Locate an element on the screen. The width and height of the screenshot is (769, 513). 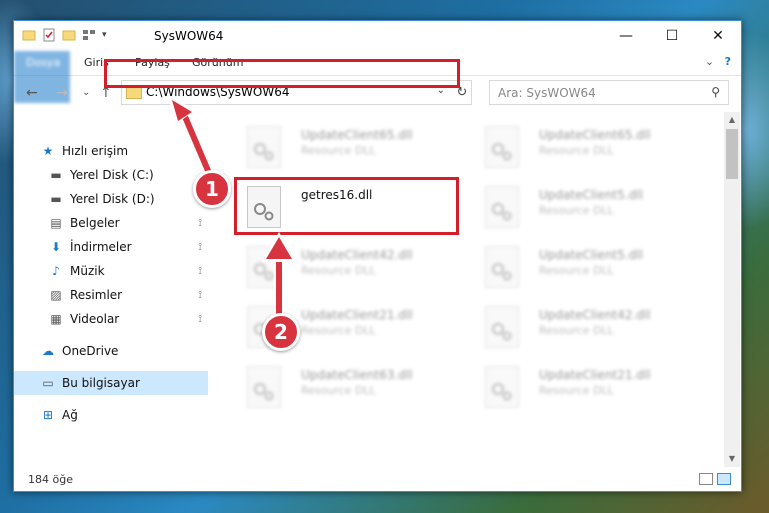
step-2-badge: 2 is located at coordinates (281, 332).